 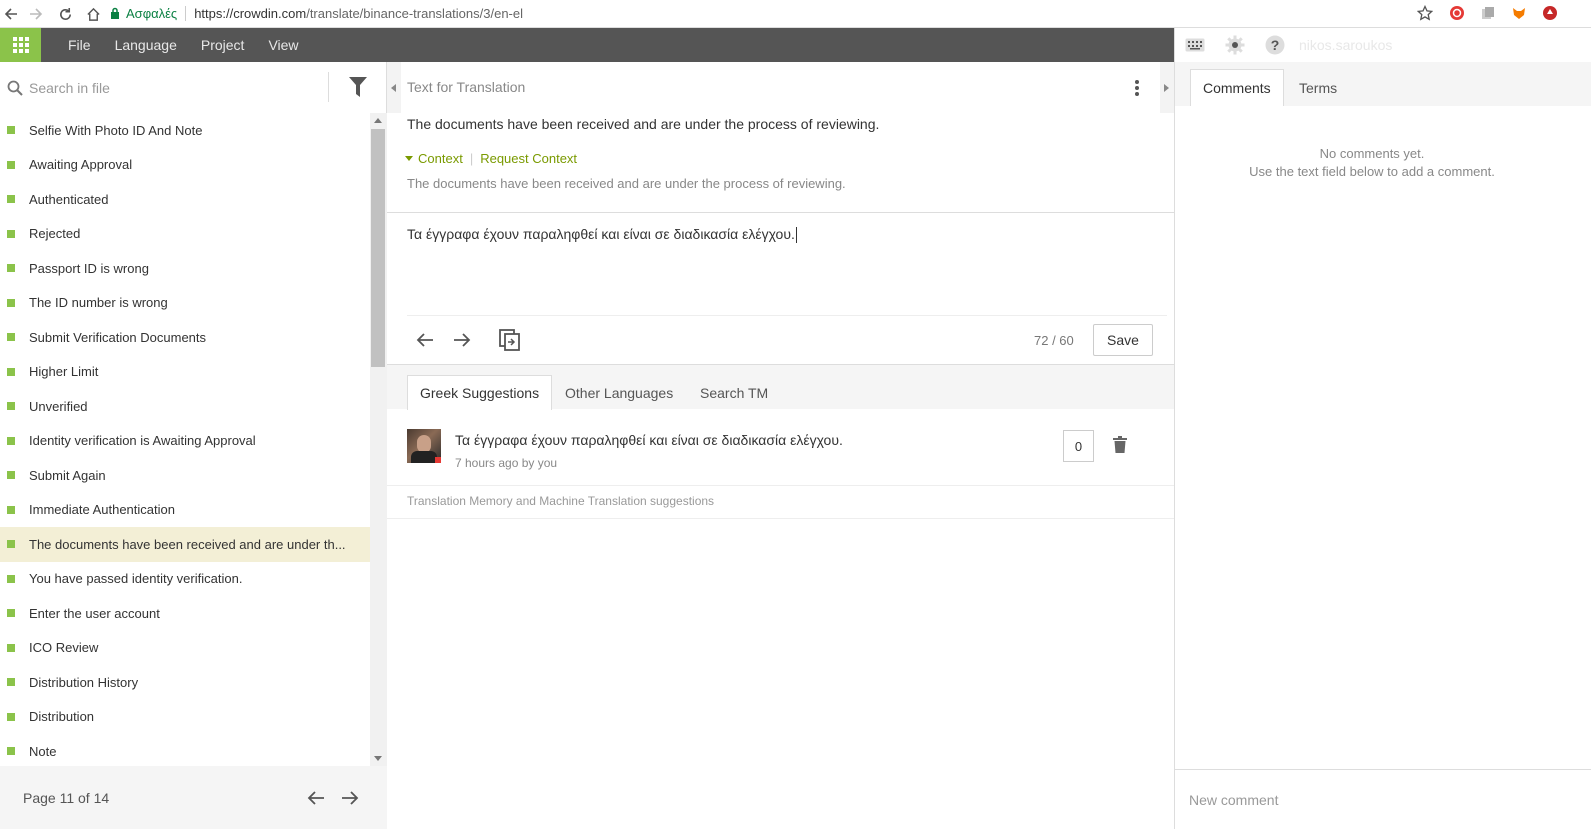 I want to click on forward-icon, so click(x=36, y=14).